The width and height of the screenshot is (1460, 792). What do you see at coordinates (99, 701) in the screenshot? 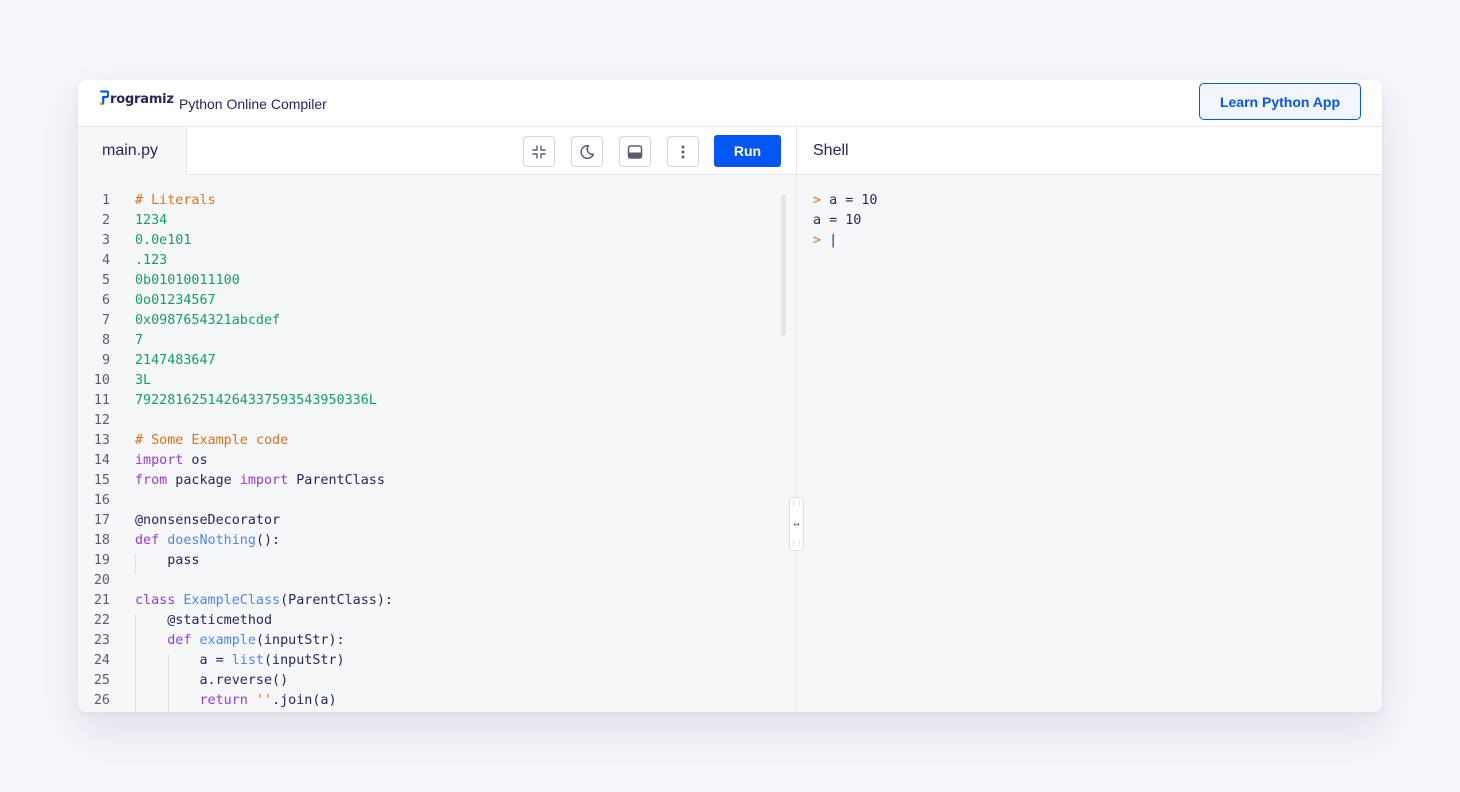
I see `line-number: 26` at bounding box center [99, 701].